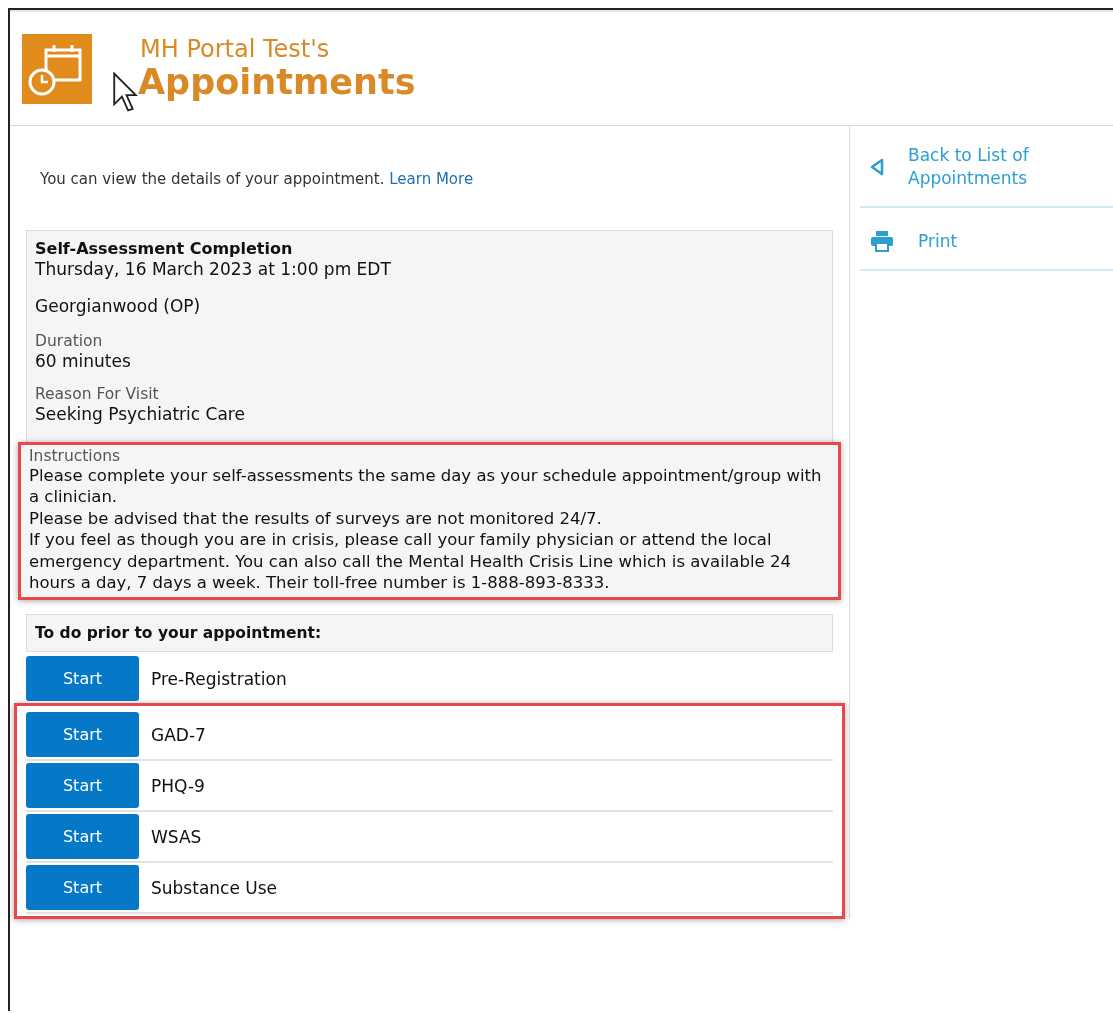 The image size is (1113, 1013). I want to click on task-name: GAD-7, so click(178, 734).